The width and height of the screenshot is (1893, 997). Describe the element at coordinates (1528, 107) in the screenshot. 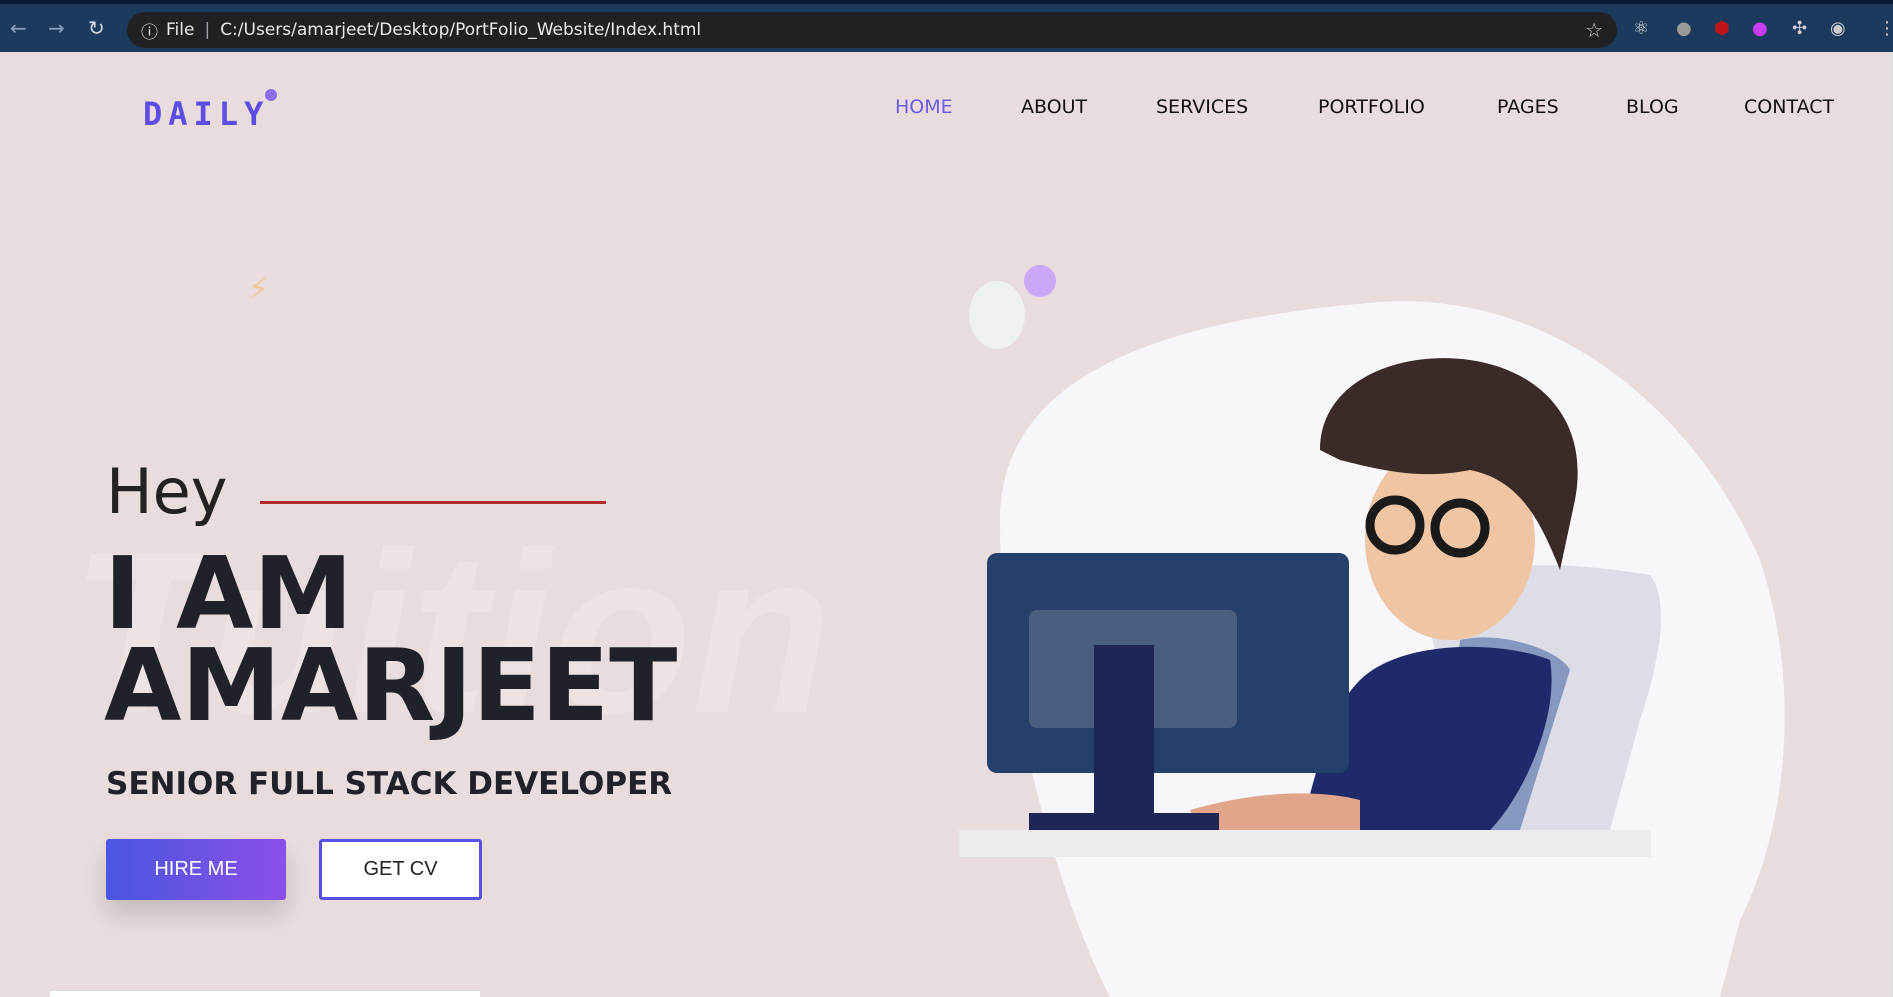

I see `nav-pages: PAGES` at that location.